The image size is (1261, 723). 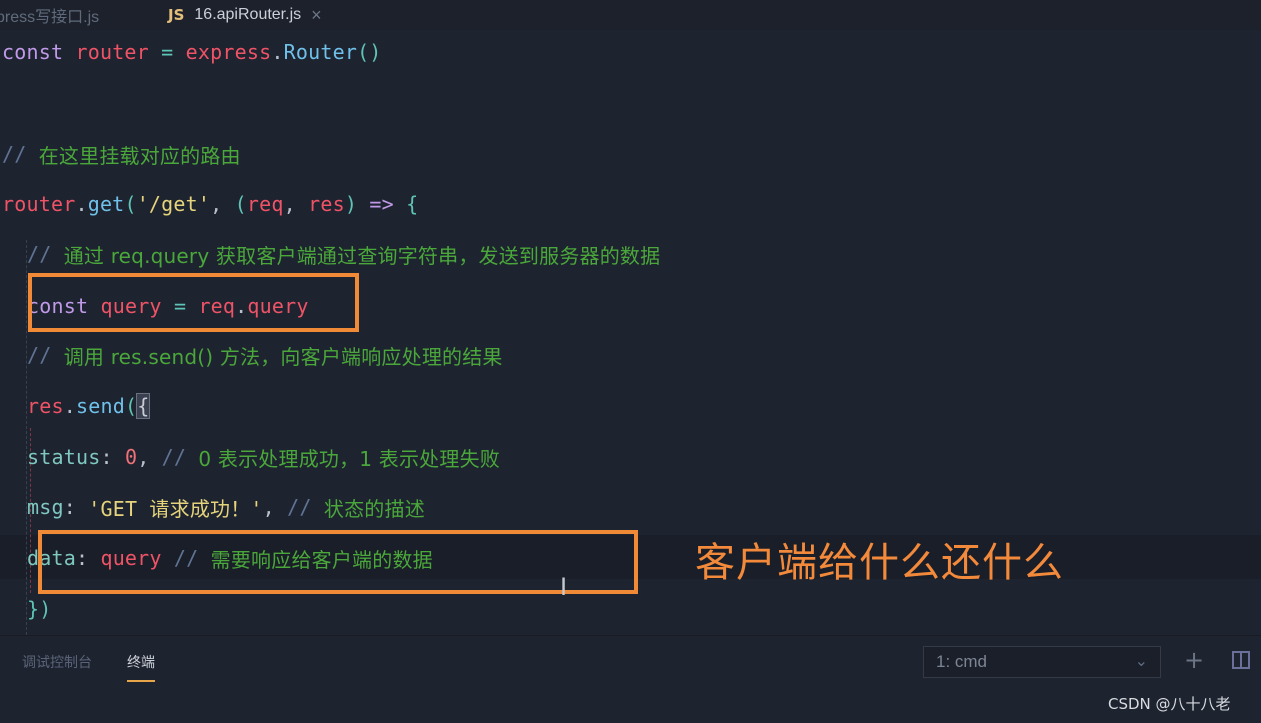 What do you see at coordinates (175, 508) in the screenshot?
I see `code-token: 'GET 请求成功！'` at bounding box center [175, 508].